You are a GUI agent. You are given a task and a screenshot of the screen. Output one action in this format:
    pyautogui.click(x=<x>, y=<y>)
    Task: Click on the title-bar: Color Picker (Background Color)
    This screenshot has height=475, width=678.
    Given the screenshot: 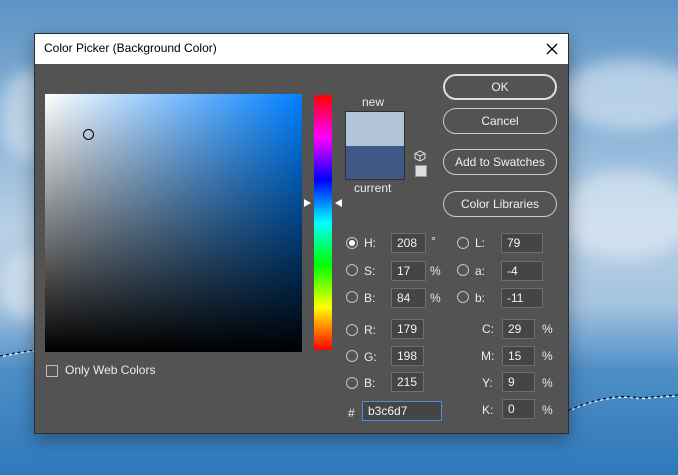 What is the action you would take?
    pyautogui.click(x=301, y=49)
    